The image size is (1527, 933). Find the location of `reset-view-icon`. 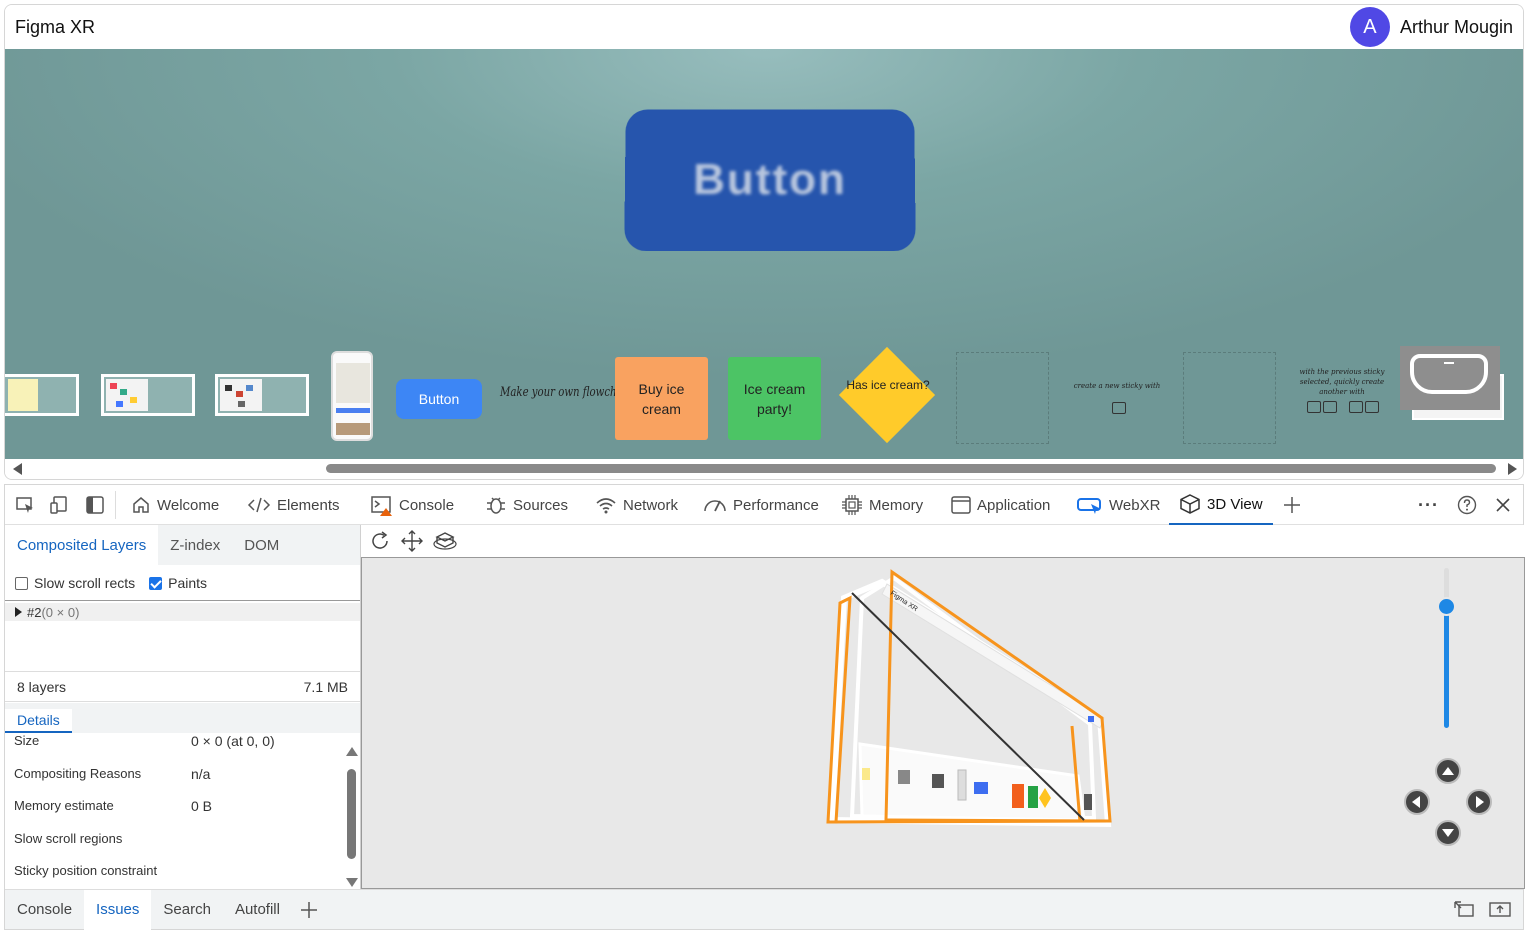

reset-view-icon is located at coordinates (380, 541).